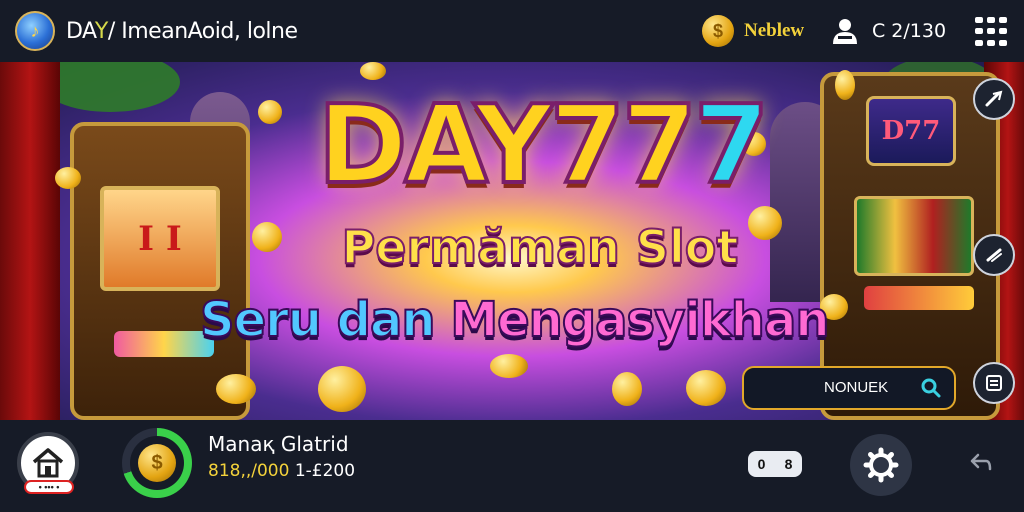 The image size is (1024, 512). Describe the element at coordinates (914, 236) in the screenshot. I see `slot-machine-reels` at that location.